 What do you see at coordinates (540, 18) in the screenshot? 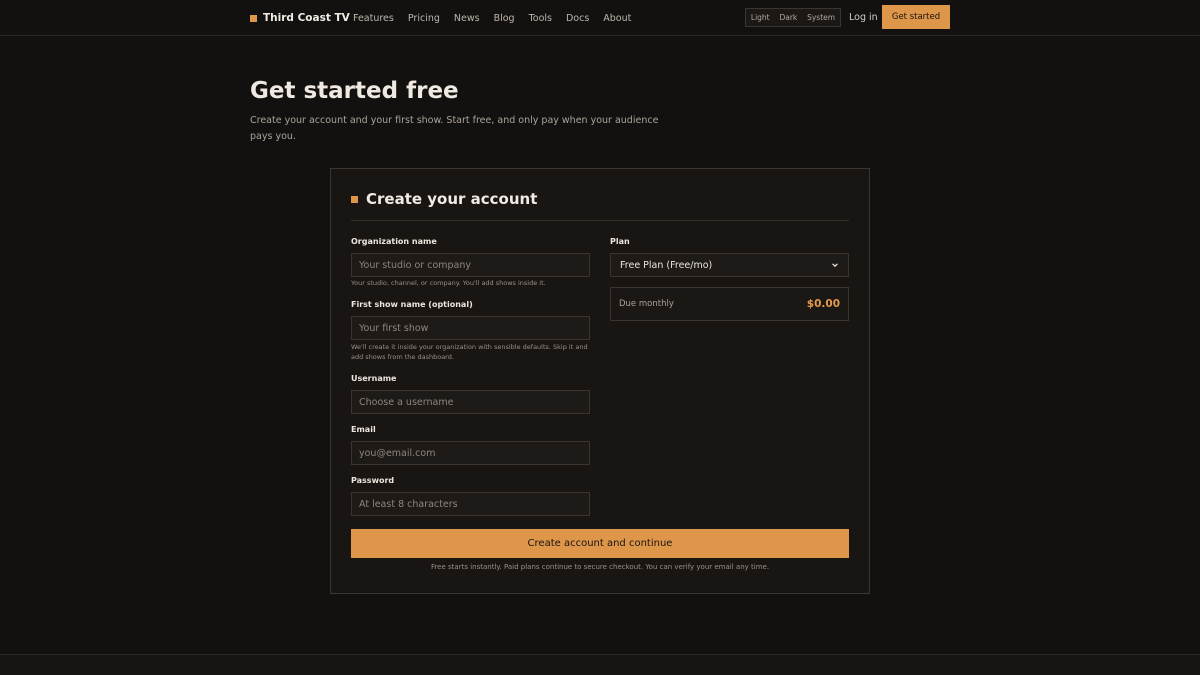
I see `nav-link-tools: Tools` at bounding box center [540, 18].